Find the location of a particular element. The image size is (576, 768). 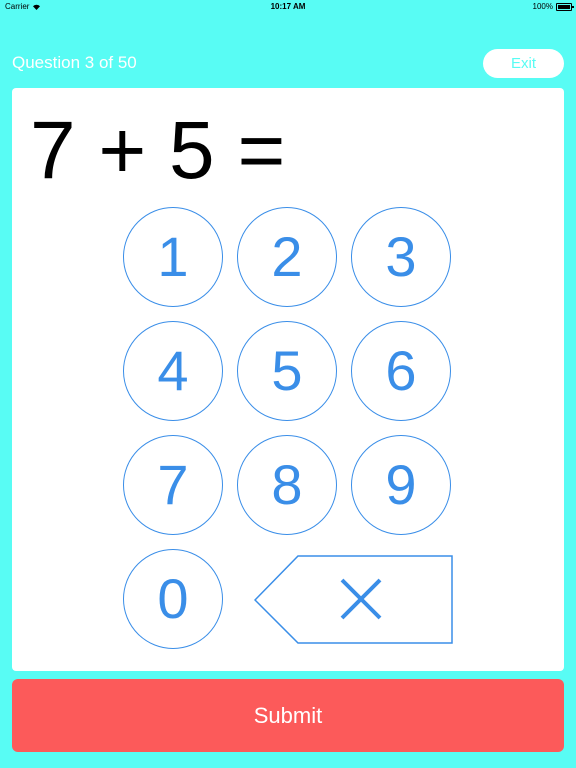

battery-status: 100% is located at coordinates (553, 6).